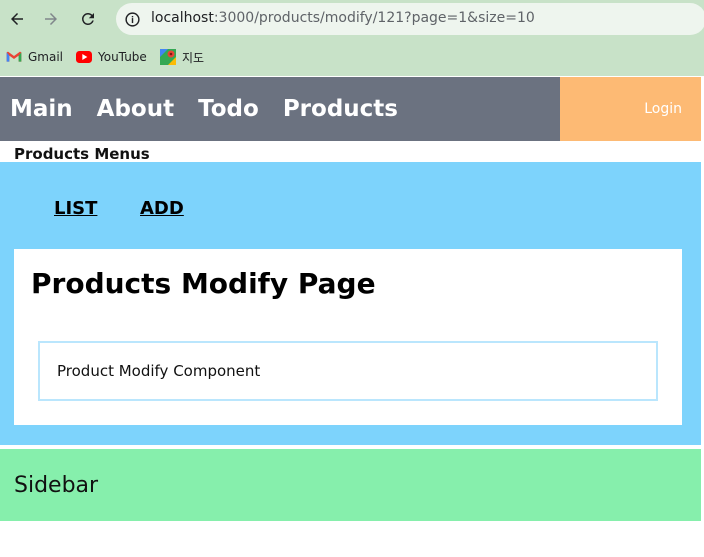  I want to click on sidebar-label: Sidebar, so click(56, 485).